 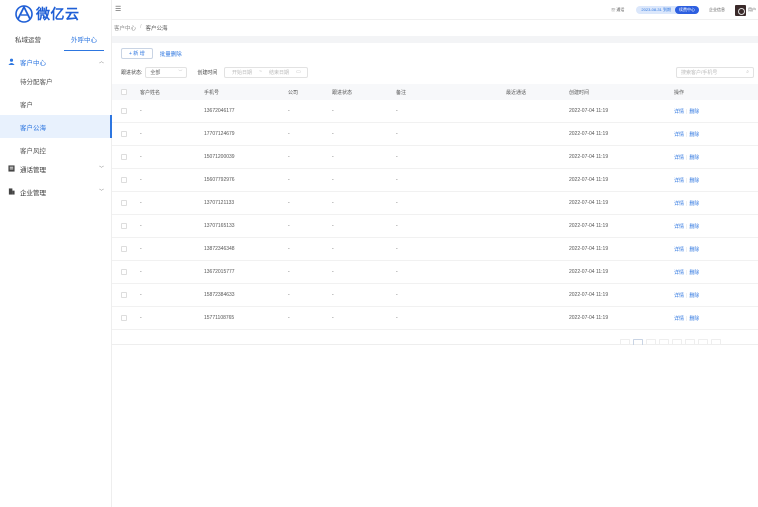 I want to click on menu-group-customer-center: 客户中心 ︿, so click(x=56, y=61).